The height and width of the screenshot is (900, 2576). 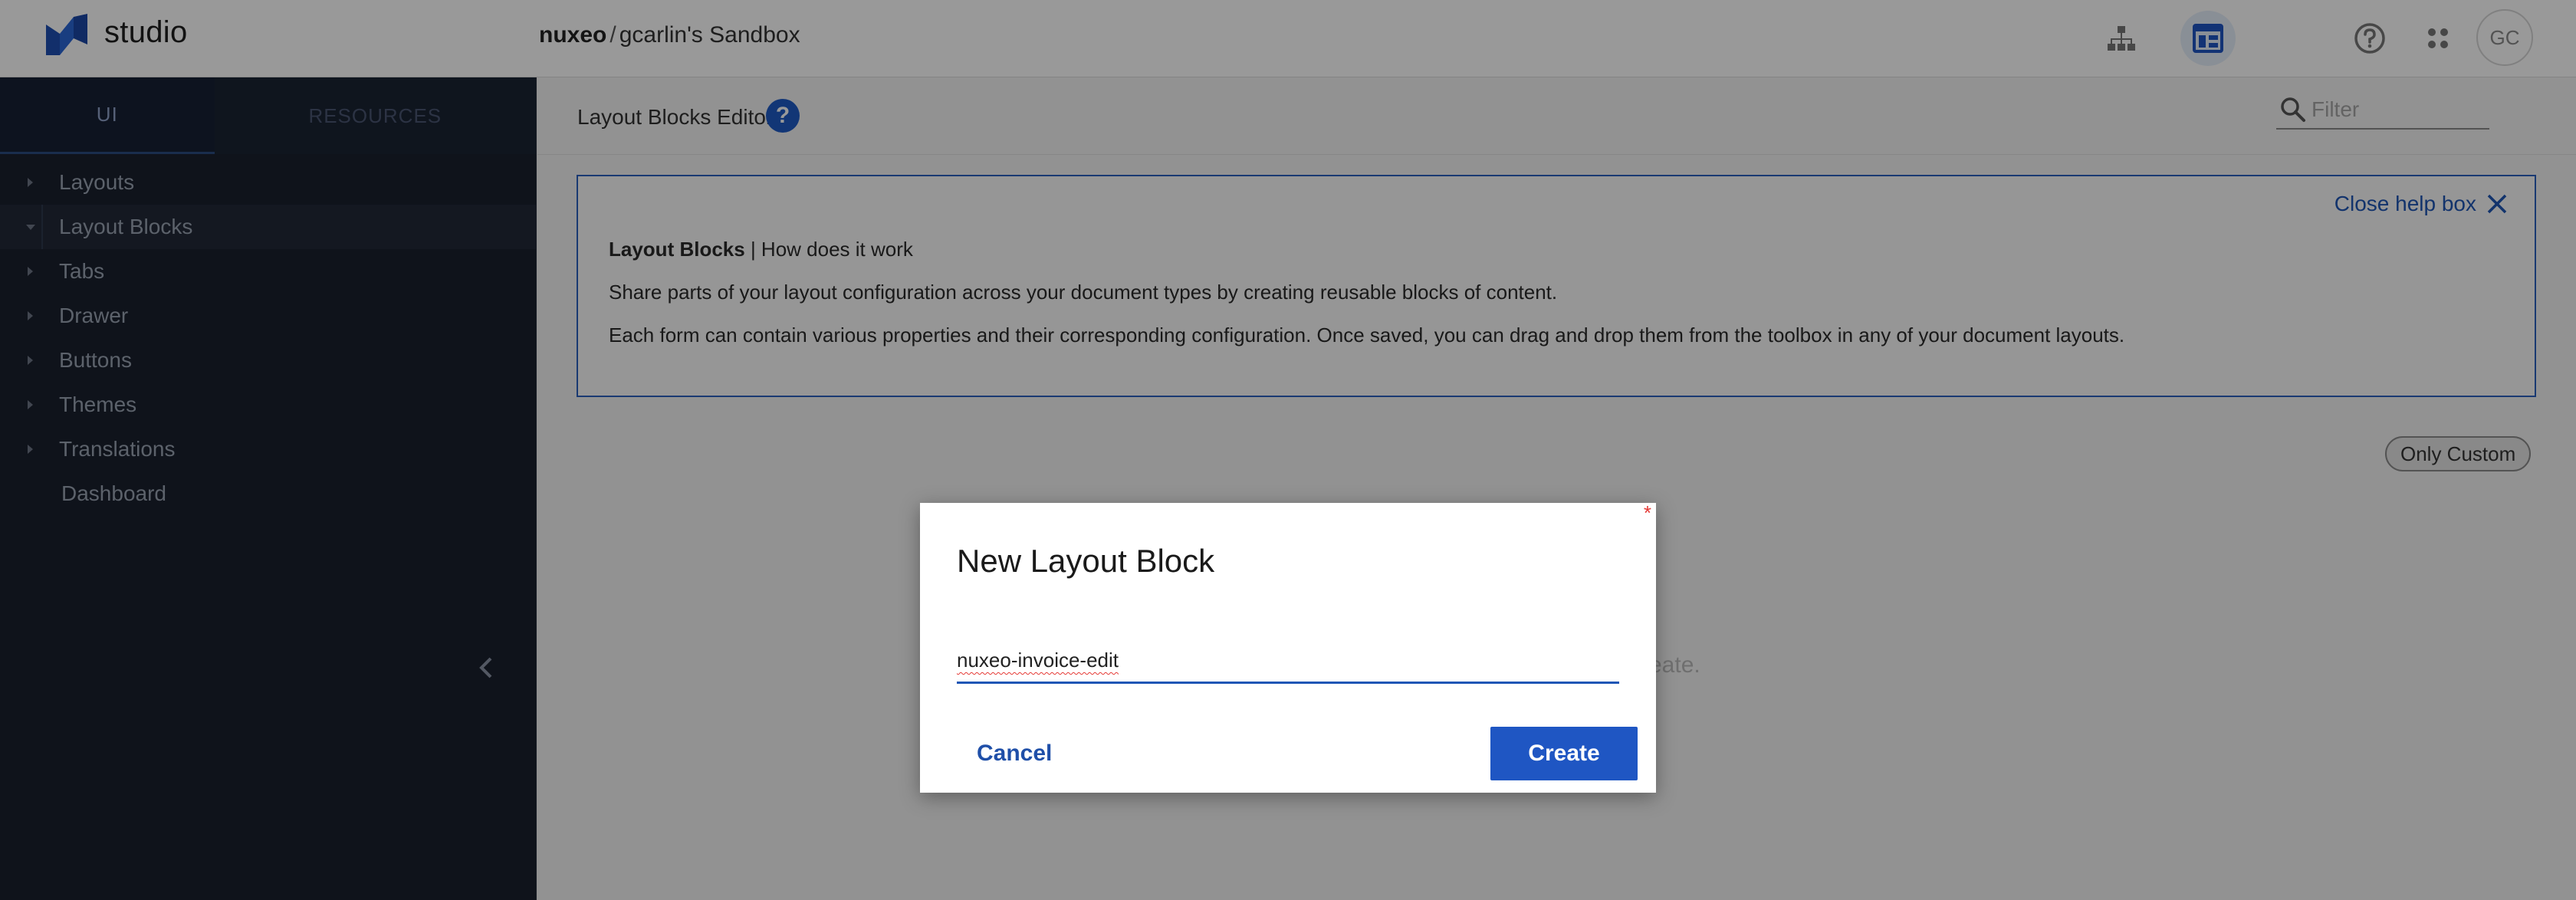 What do you see at coordinates (1038, 661) in the screenshot?
I see `input-value: nuxeo-invoice-edit` at bounding box center [1038, 661].